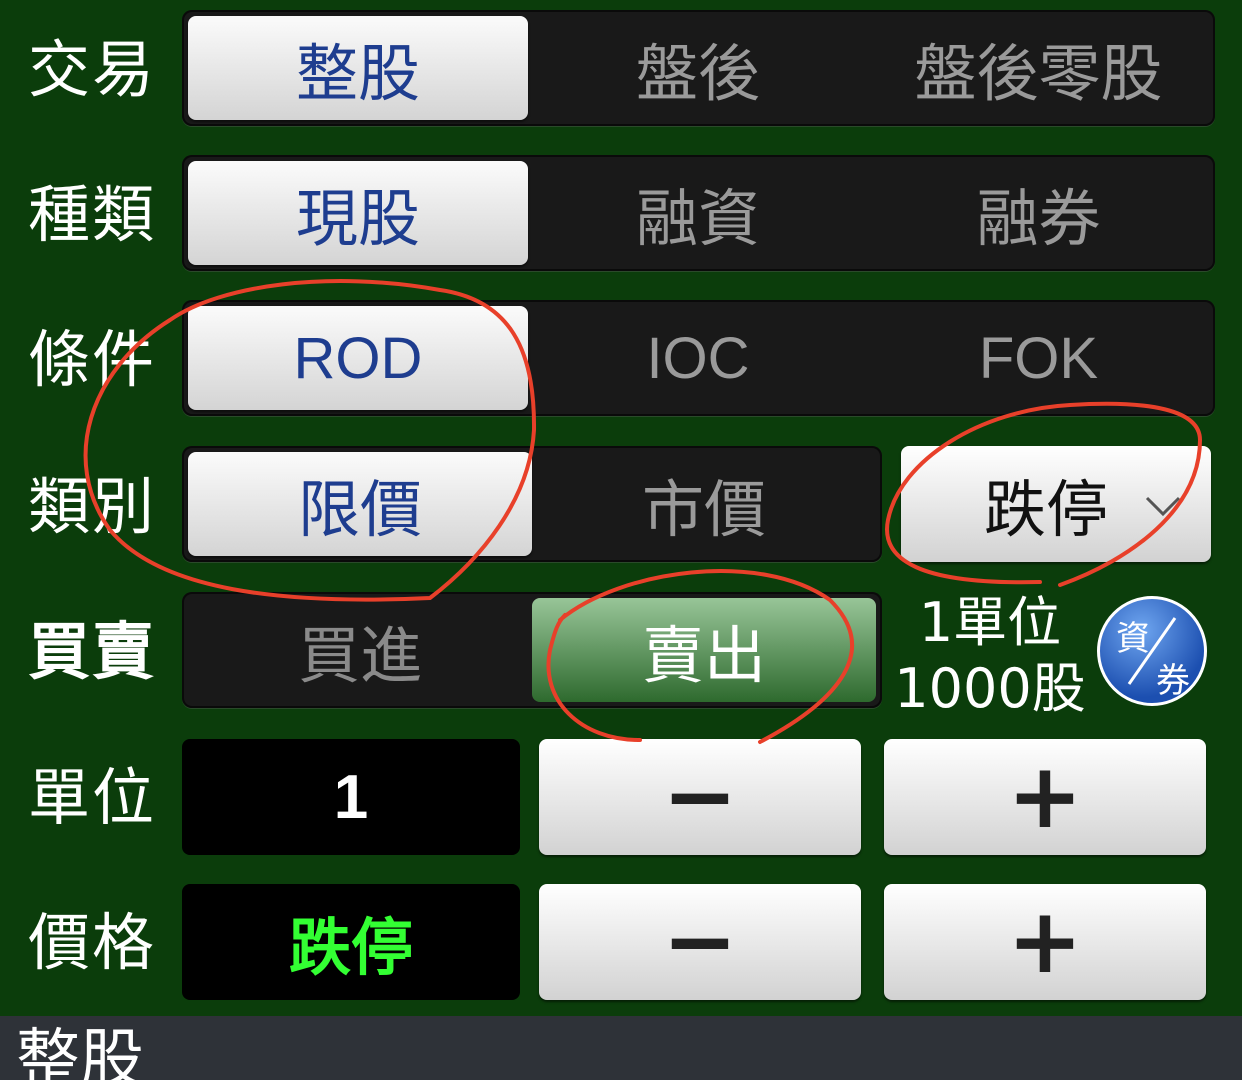  What do you see at coordinates (92, 214) in the screenshot?
I see `type-label: 種類` at bounding box center [92, 214].